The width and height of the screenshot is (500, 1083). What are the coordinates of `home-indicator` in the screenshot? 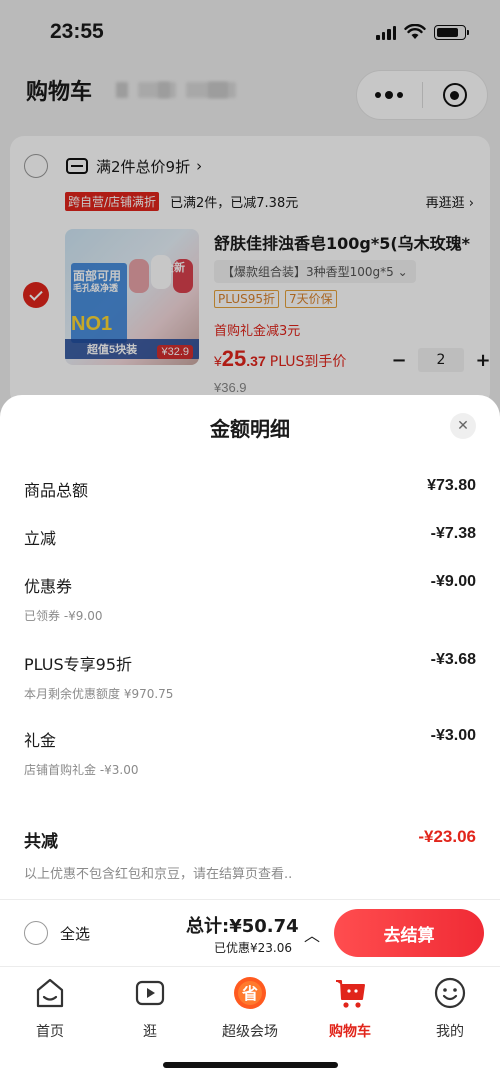 It's located at (250, 1065).